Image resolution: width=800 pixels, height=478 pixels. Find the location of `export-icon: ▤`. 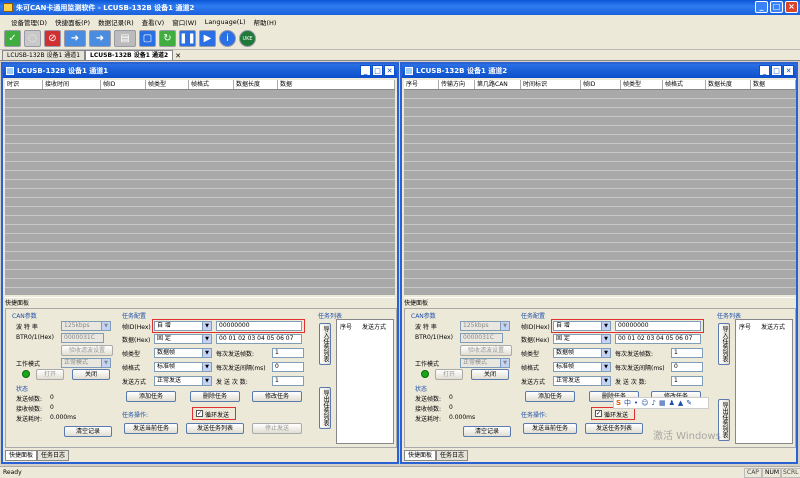

export-icon: ▤ is located at coordinates (125, 38).